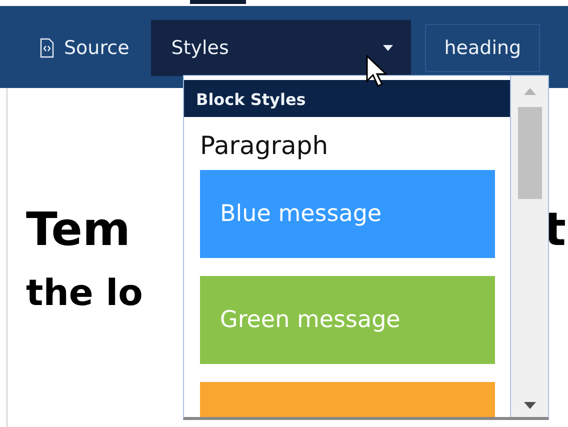 Image resolution: width=568 pixels, height=427 pixels. What do you see at coordinates (482, 48) in the screenshot?
I see `format-dropdown: heading` at bounding box center [482, 48].